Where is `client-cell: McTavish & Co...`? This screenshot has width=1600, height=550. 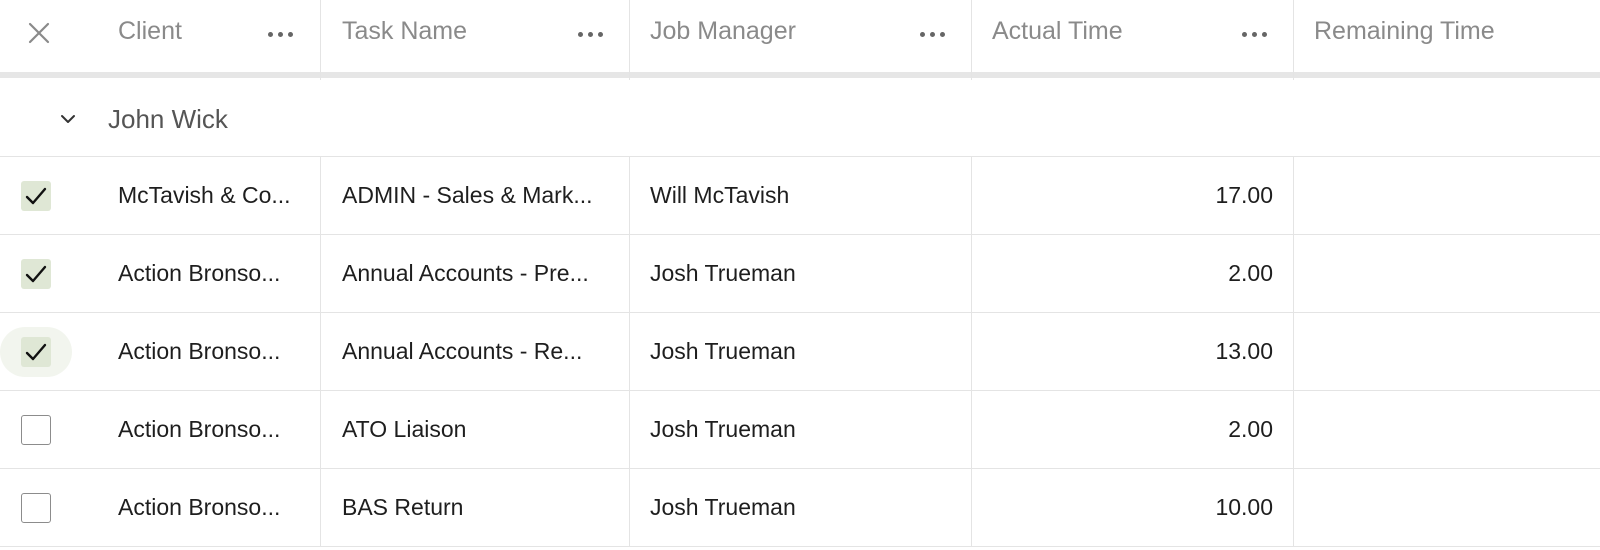 client-cell: McTavish & Co... is located at coordinates (200, 195).